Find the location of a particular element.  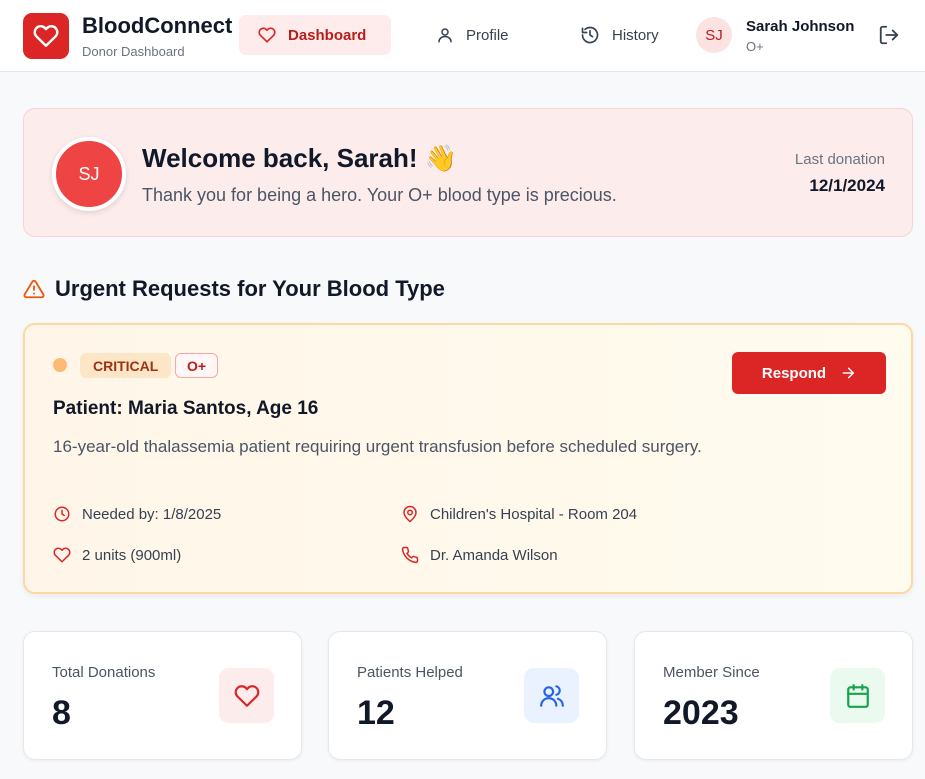

last-donation-date: 12/1/2024 is located at coordinates (847, 185).